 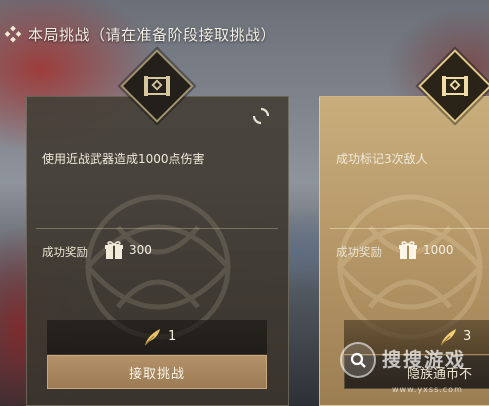 I want to click on diamond-dots-icon, so click(x=13, y=34).